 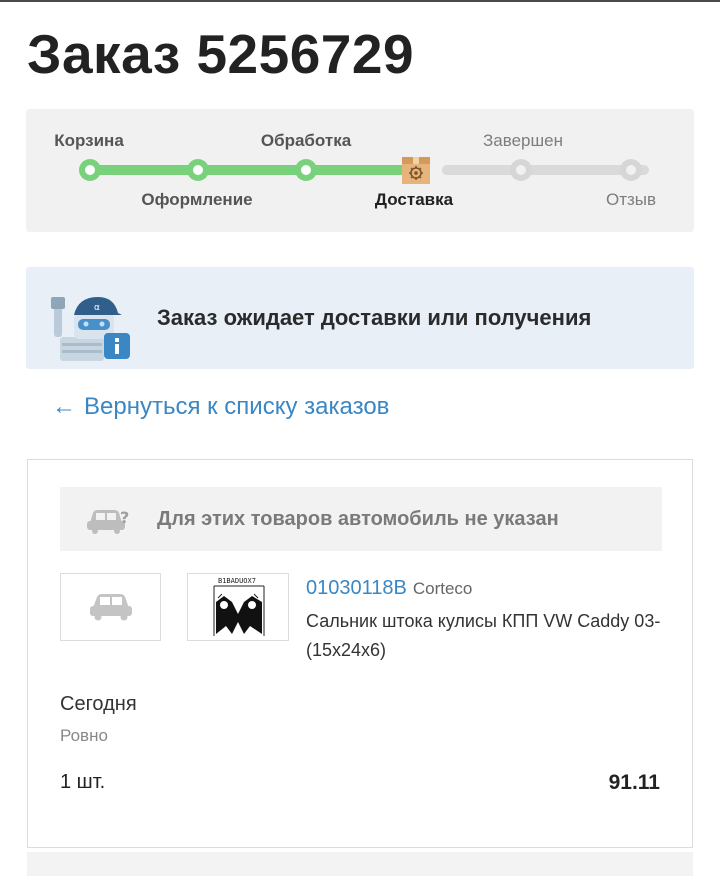 I want to click on step-label-cart: Корзина, so click(x=89, y=140).